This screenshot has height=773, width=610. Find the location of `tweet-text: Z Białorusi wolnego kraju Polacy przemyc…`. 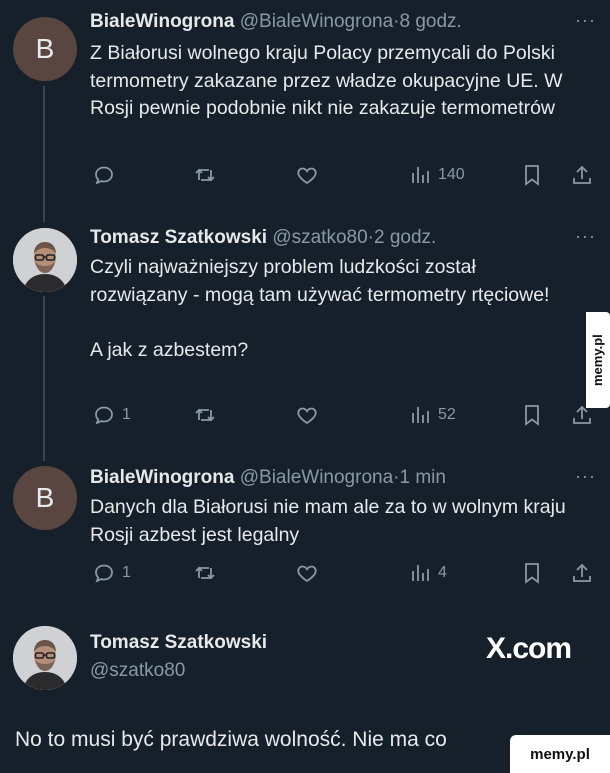

tweet-text: Z Białorusi wolnego kraju Polacy przemyc… is located at coordinates (326, 80).